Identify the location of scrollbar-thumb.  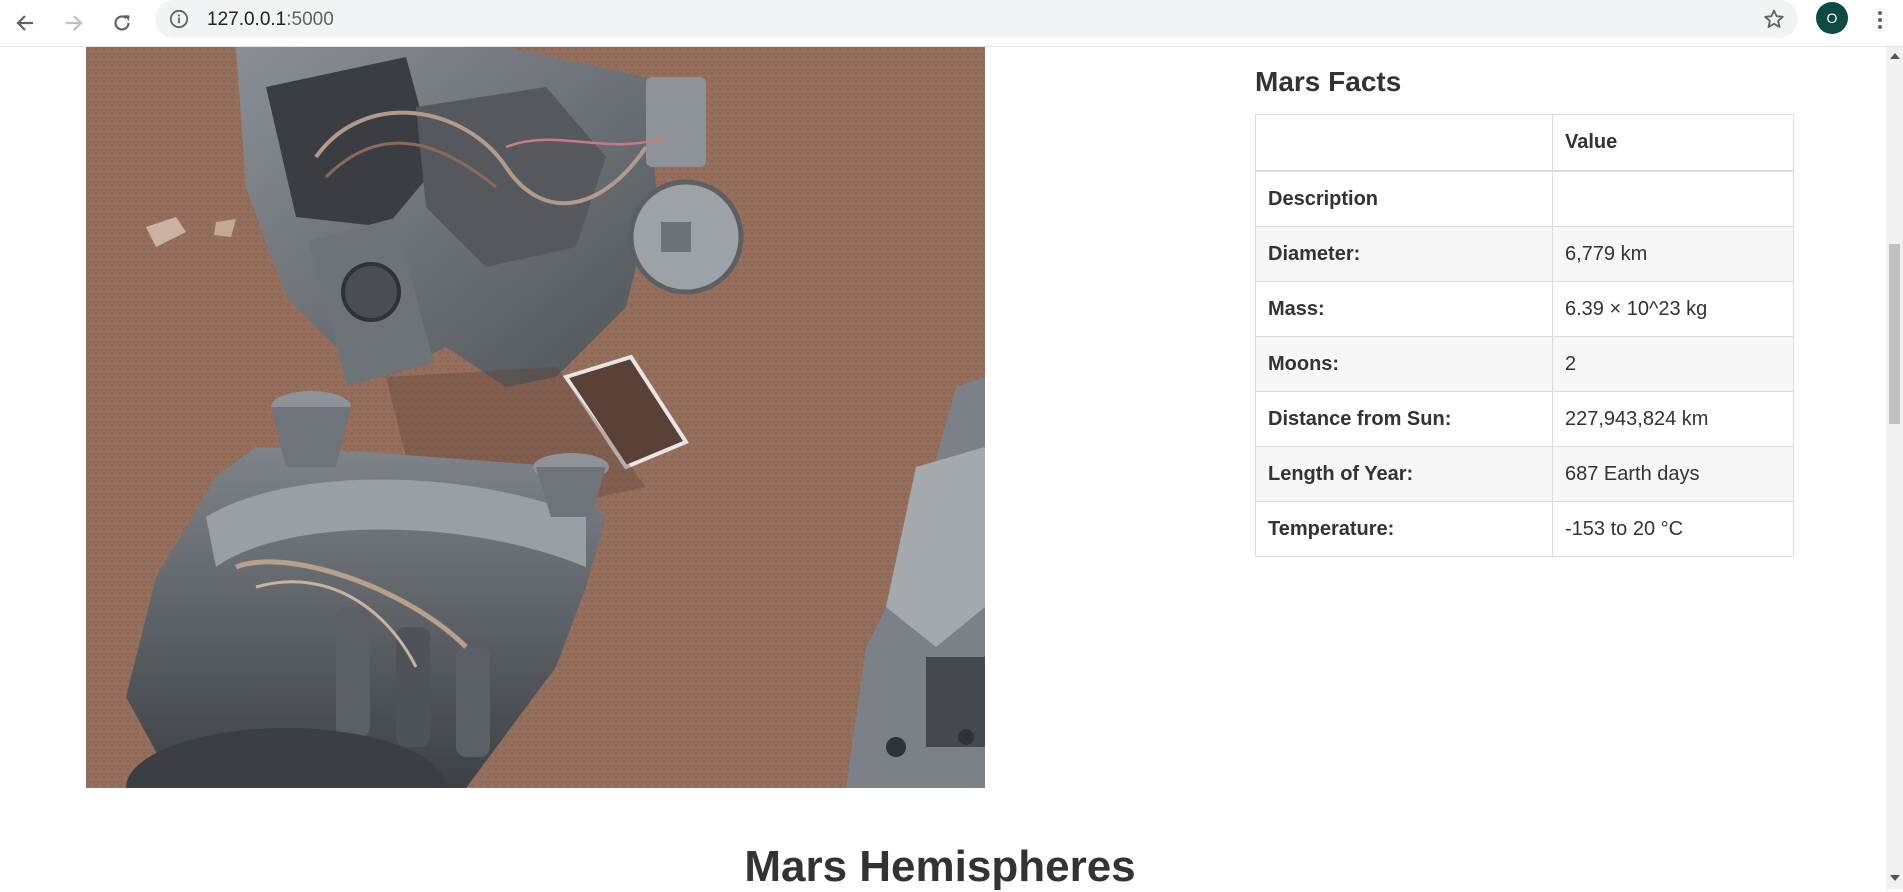
(1894, 334).